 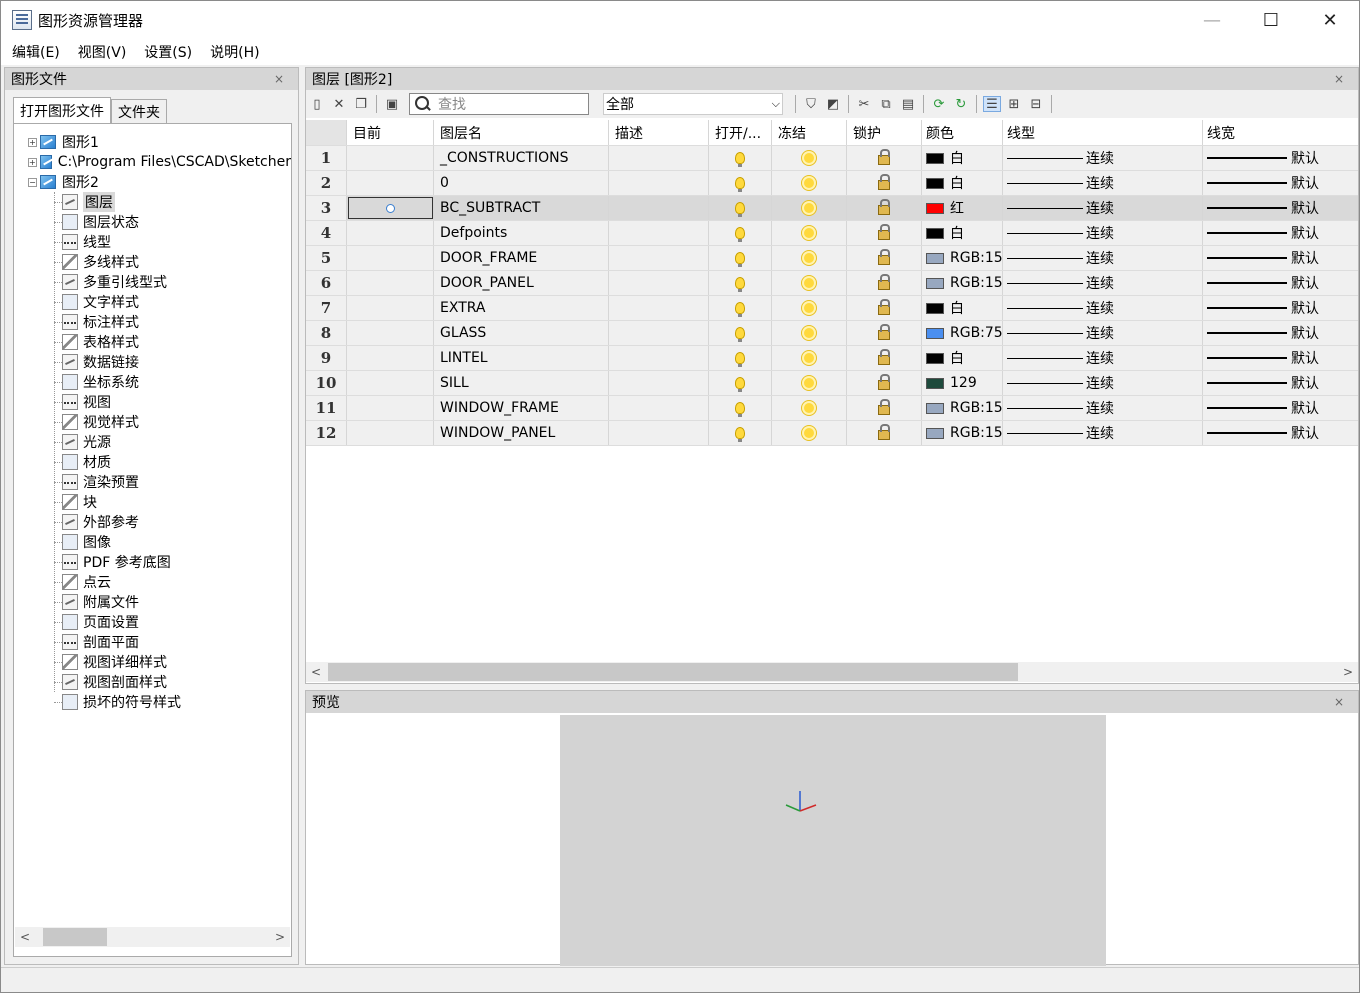 I want to click on tree-item: 线型, so click(x=152, y=242).